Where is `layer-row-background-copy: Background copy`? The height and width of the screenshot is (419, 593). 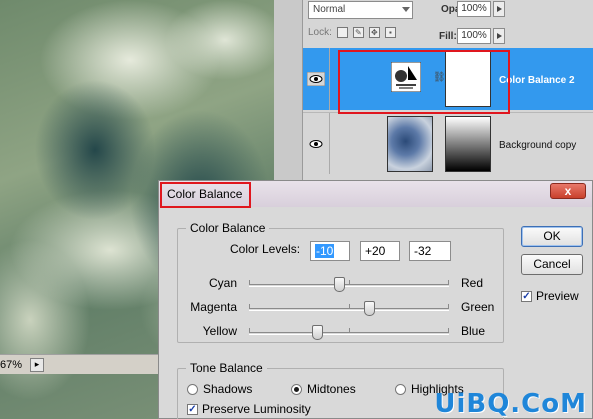 layer-row-background-copy: Background copy is located at coordinates (448, 143).